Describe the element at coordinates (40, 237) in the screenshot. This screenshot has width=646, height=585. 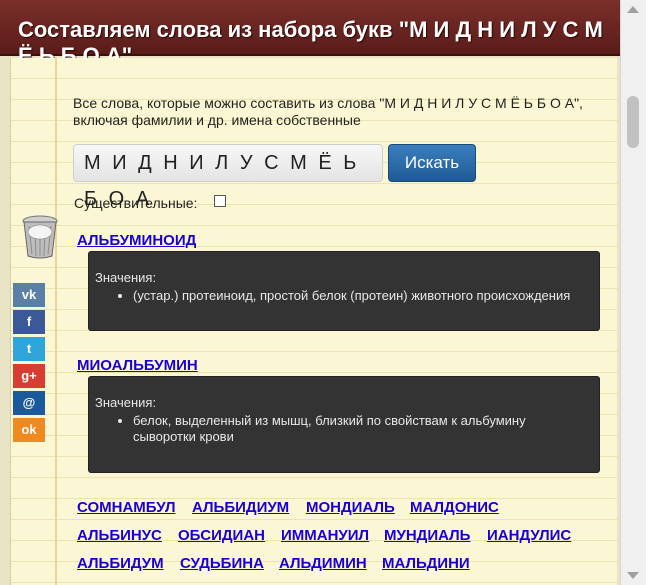
I see `trash-icon` at that location.